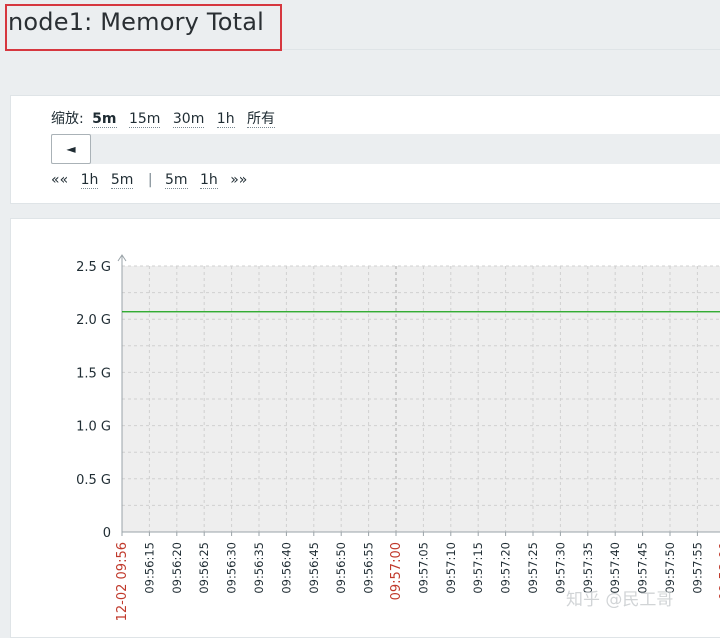 The height and width of the screenshot is (638, 720). Describe the element at coordinates (176, 180) in the screenshot. I see `period-forward-5m: 5m` at that location.